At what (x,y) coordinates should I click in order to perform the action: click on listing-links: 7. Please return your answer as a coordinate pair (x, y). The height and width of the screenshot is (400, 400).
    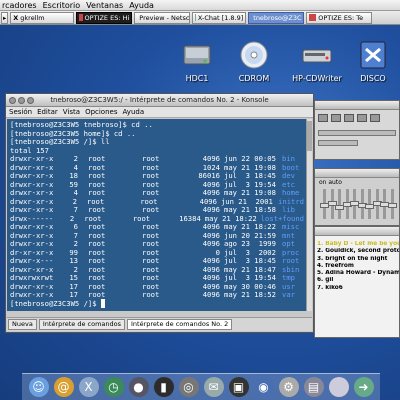
    Looking at the image, I should click on (75, 209).